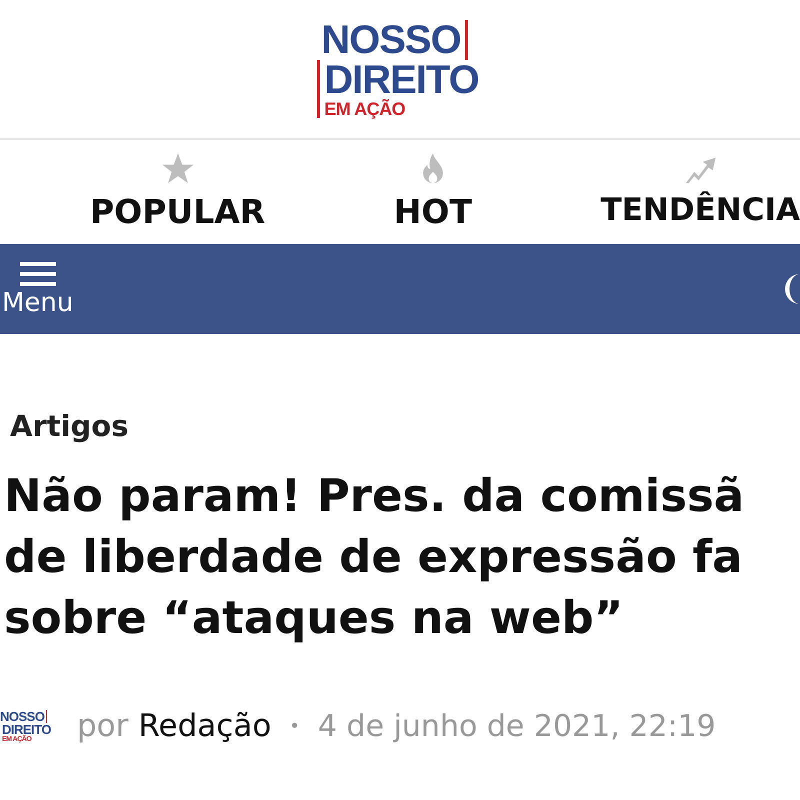 This screenshot has width=800, height=800. I want to click on nav-link: HOT, so click(433, 198).